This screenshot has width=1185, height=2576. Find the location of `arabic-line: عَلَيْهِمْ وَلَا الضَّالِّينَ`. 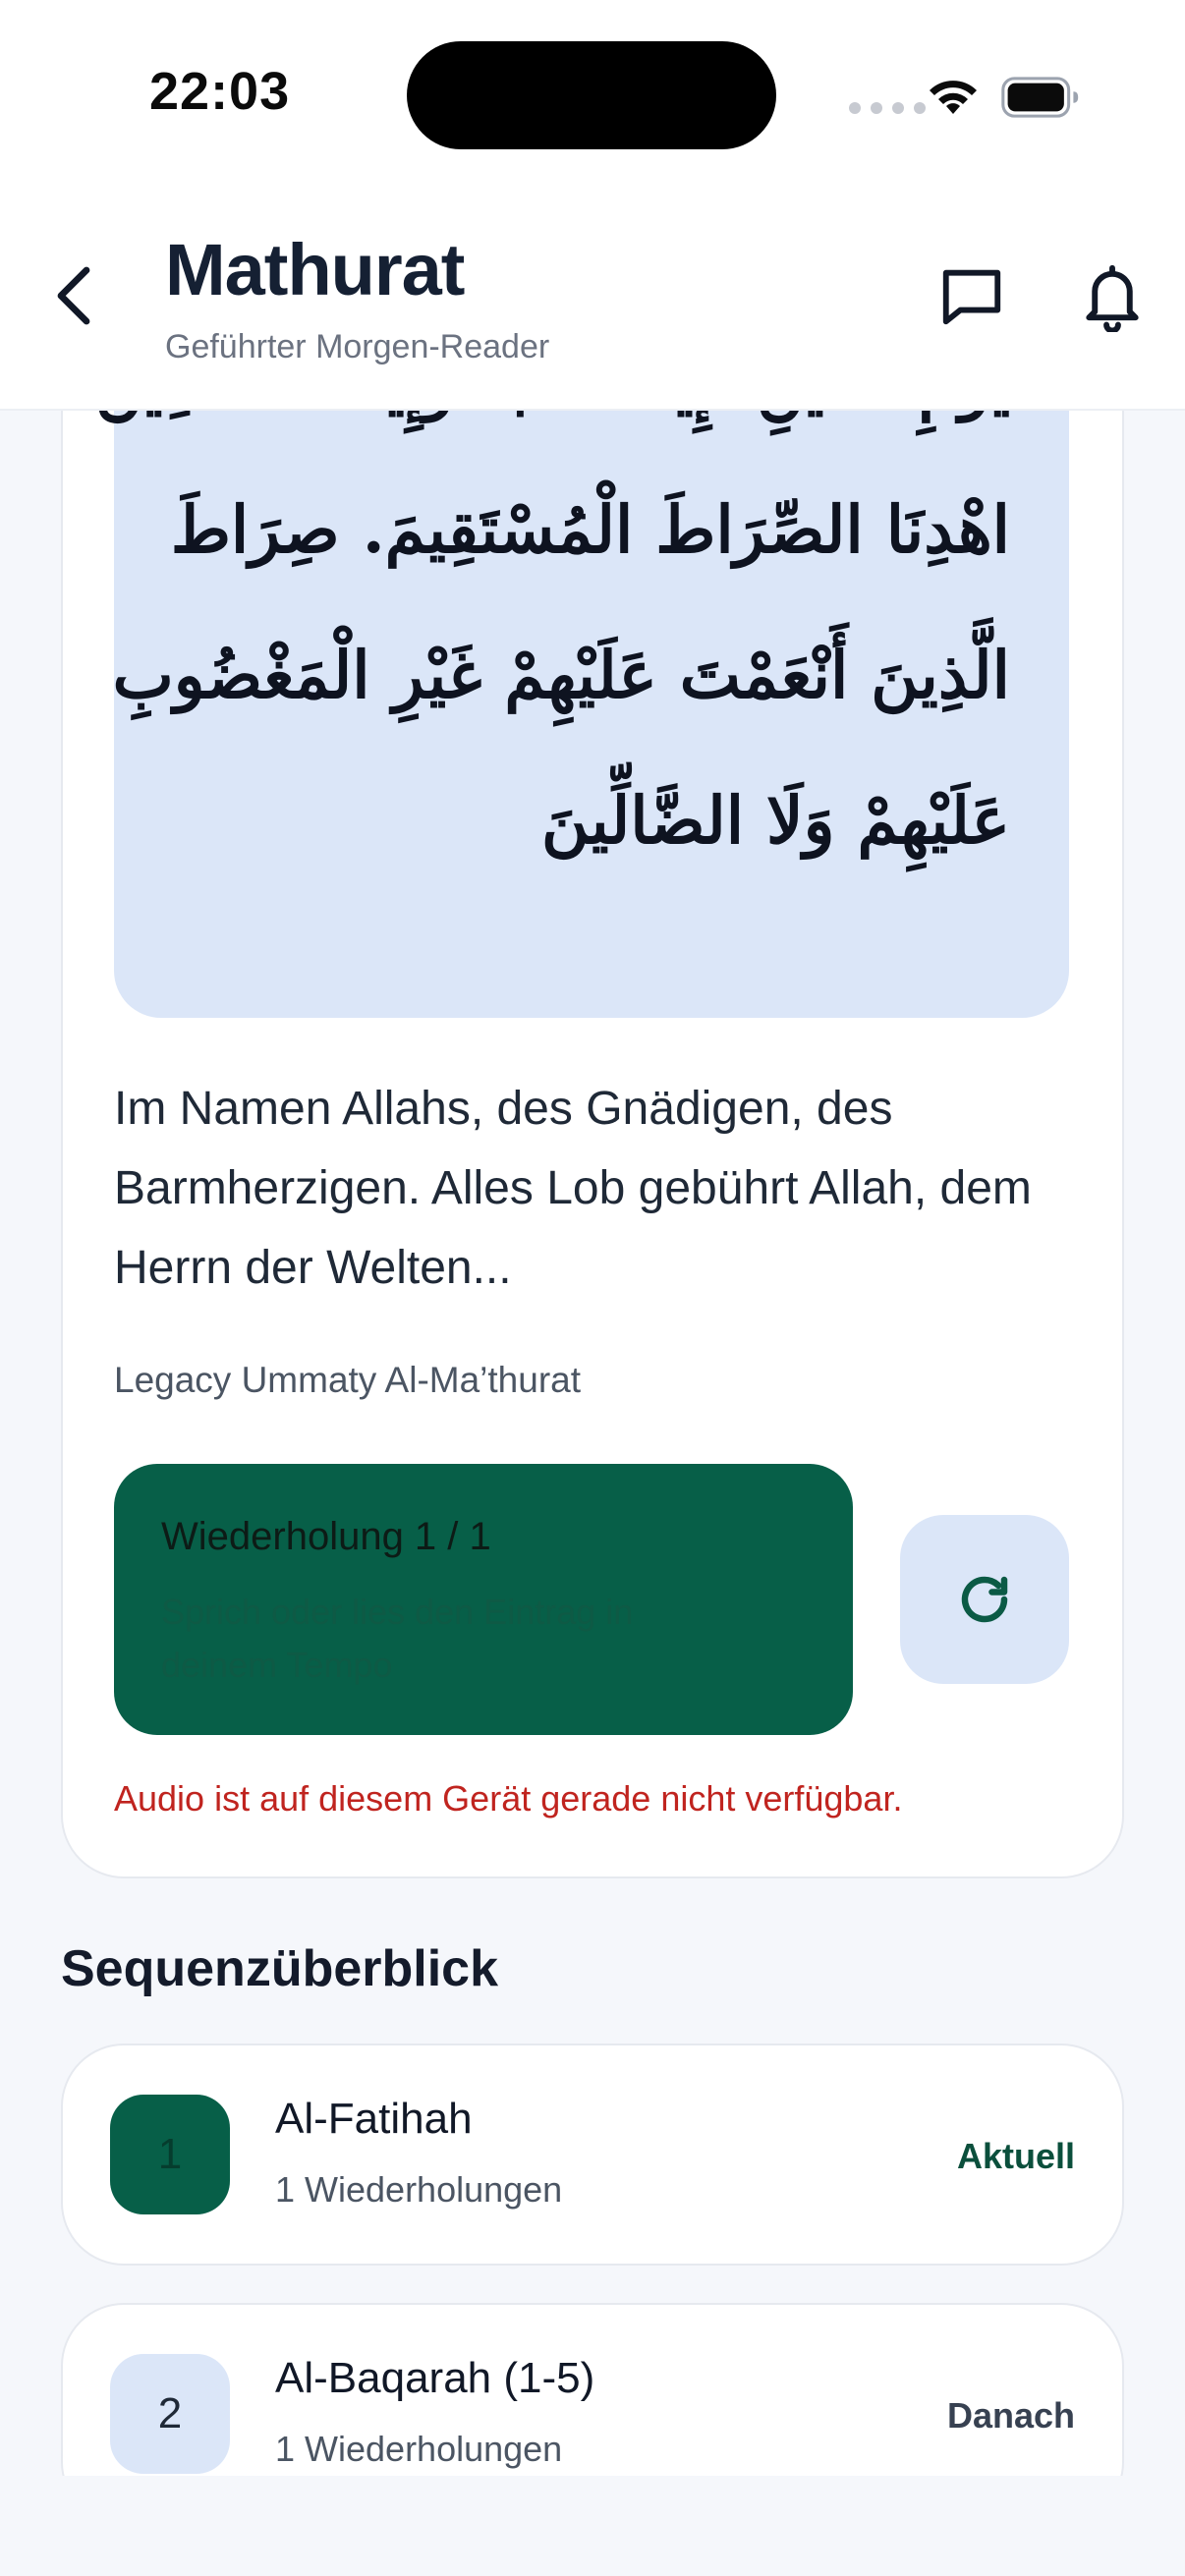

arabic-line: عَلَيْهِمْ وَلَا الضَّالِّينَ is located at coordinates (775, 820).